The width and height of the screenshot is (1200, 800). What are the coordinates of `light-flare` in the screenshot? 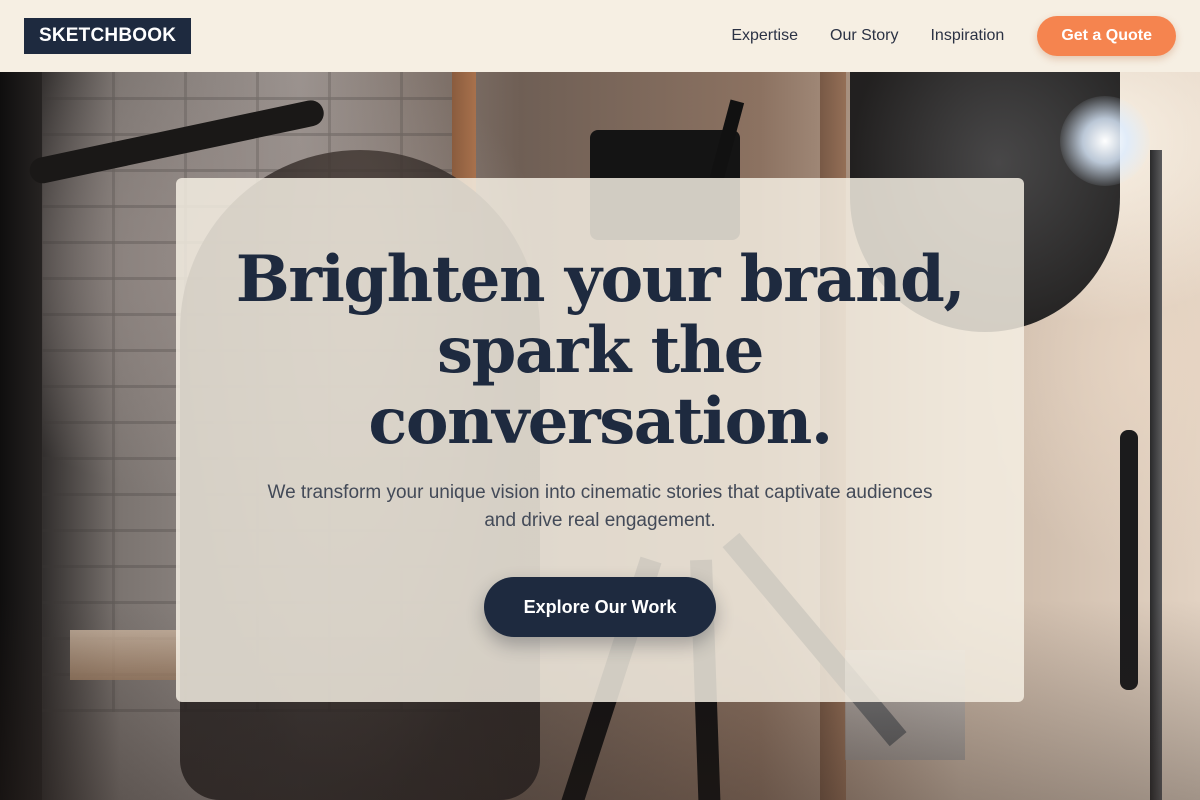 It's located at (1105, 141).